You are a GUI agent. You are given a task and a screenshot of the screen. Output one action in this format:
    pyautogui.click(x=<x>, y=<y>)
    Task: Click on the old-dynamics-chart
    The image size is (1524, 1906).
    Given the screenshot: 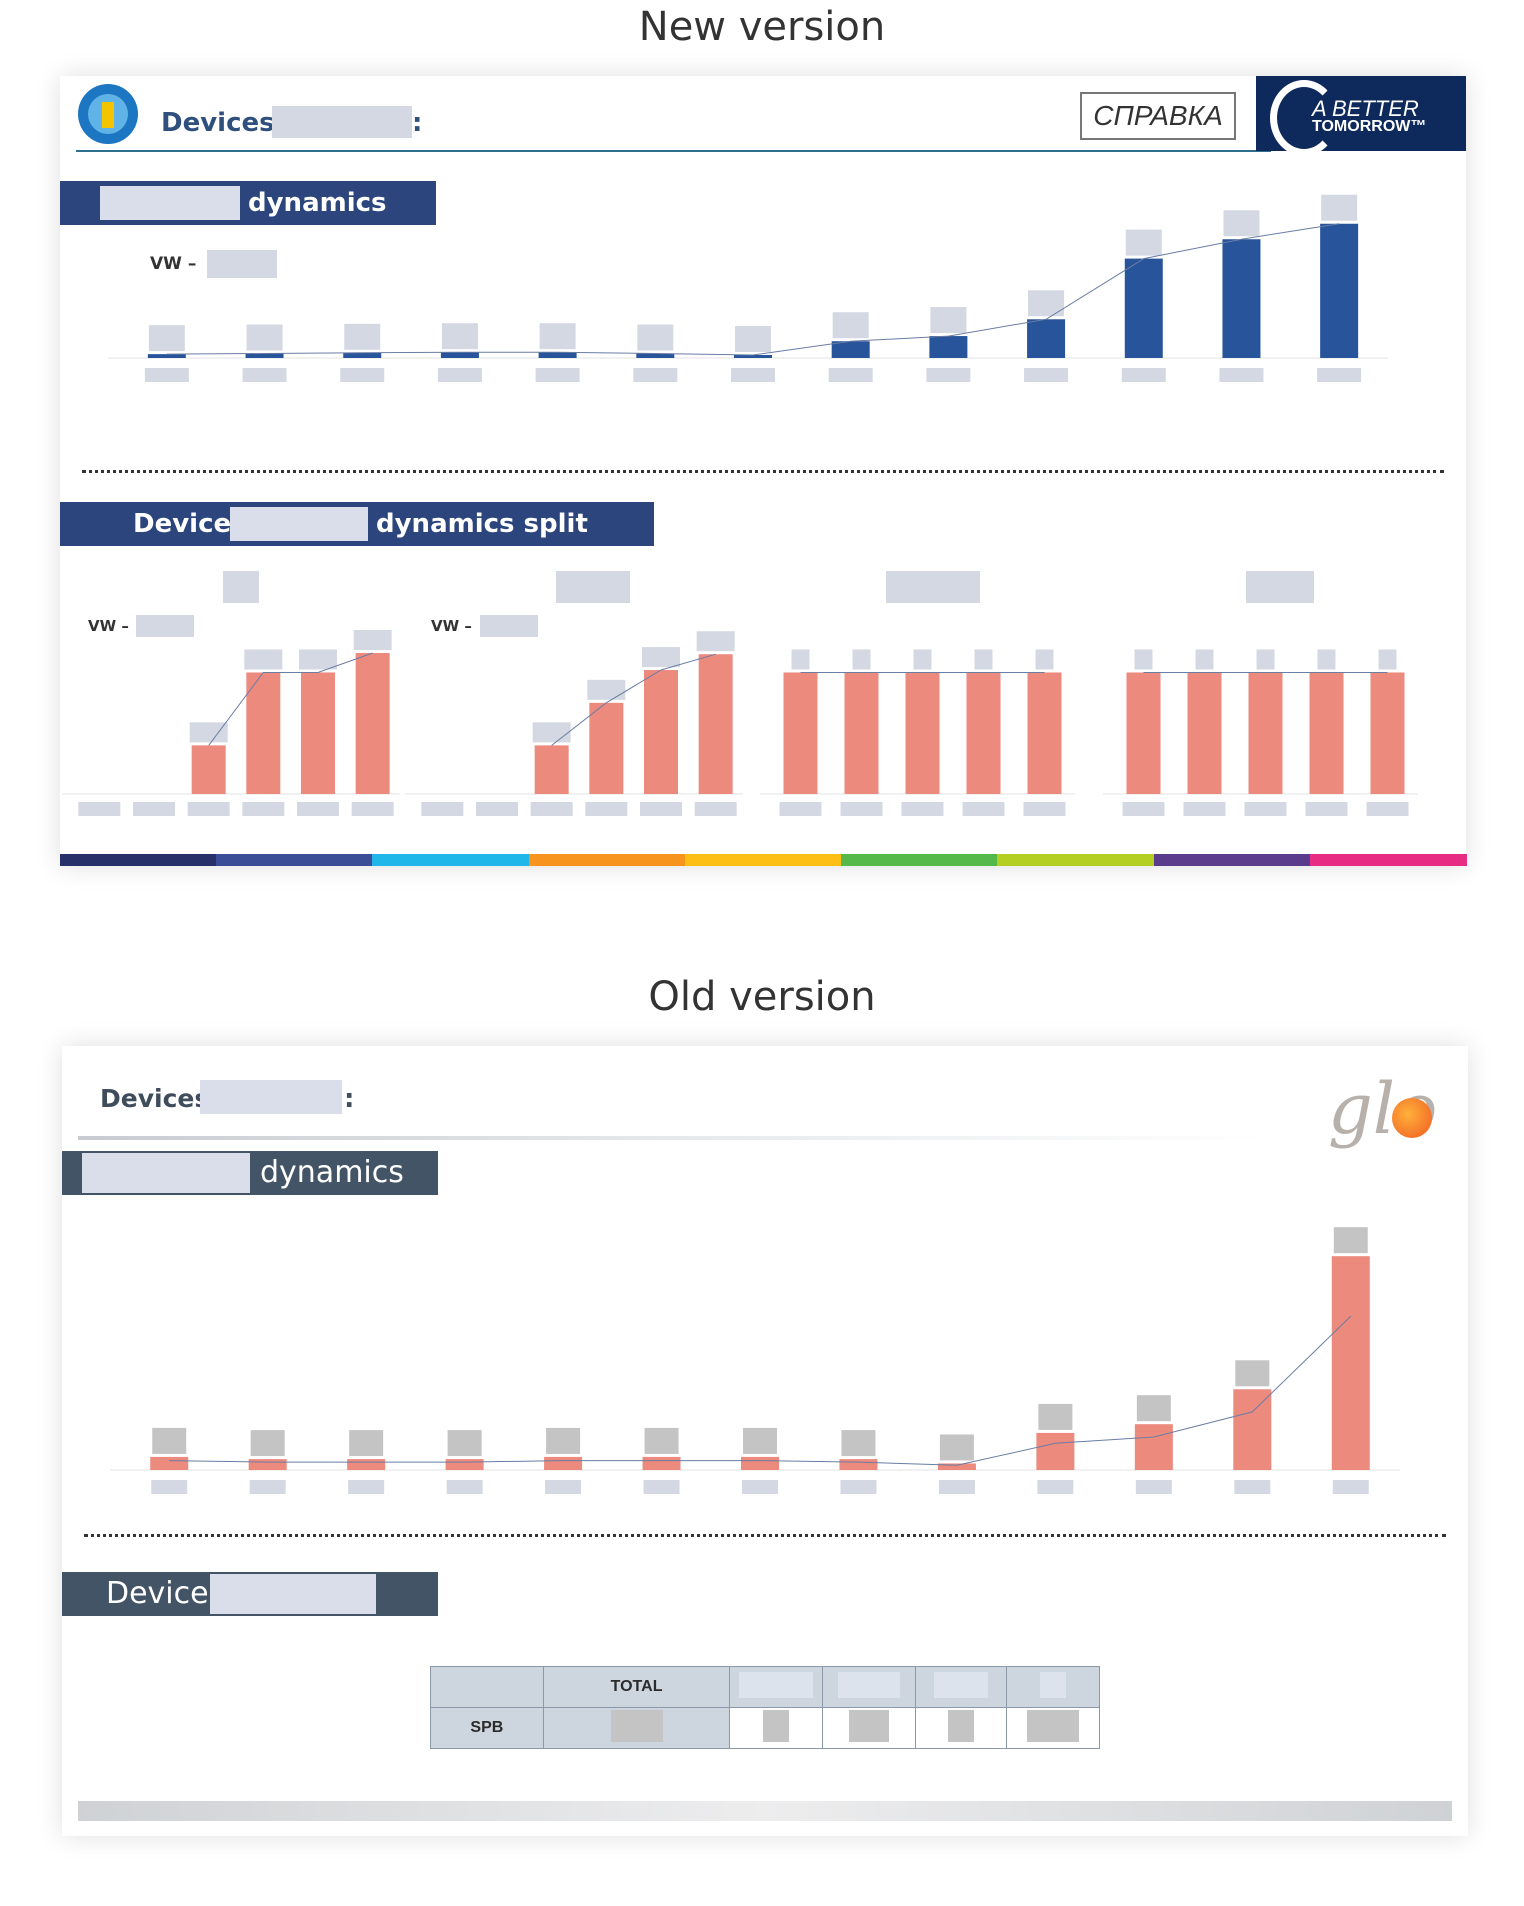 What is the action you would take?
    pyautogui.click(x=755, y=1360)
    